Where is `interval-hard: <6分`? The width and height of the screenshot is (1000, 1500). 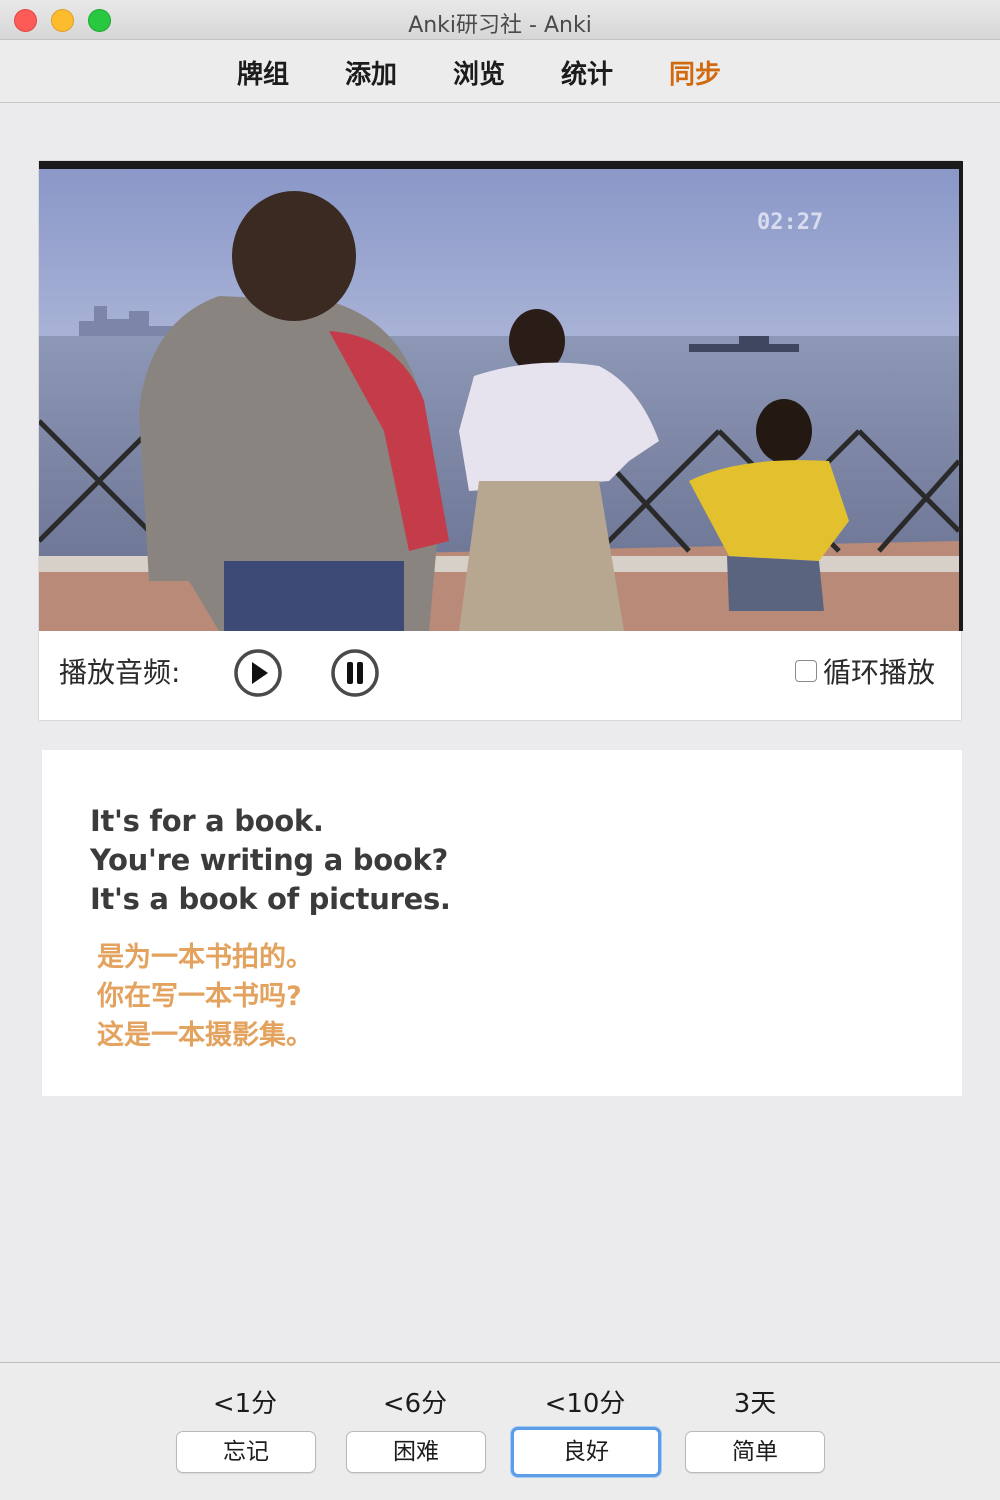
interval-hard: <6分 is located at coordinates (415, 1404).